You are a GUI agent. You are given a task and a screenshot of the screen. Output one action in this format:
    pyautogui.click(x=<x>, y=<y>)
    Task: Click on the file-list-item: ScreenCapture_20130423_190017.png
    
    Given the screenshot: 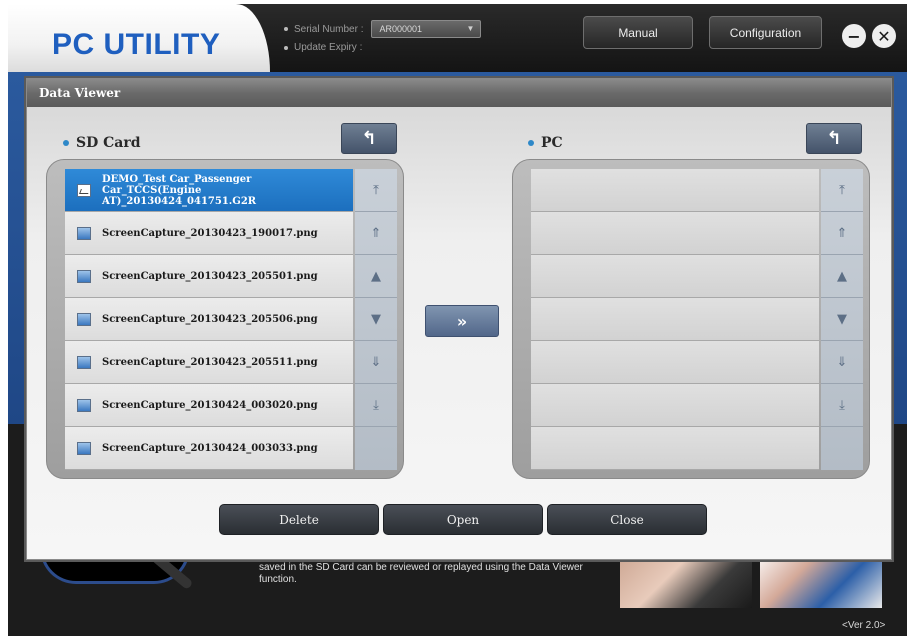 What is the action you would take?
    pyautogui.click(x=209, y=233)
    